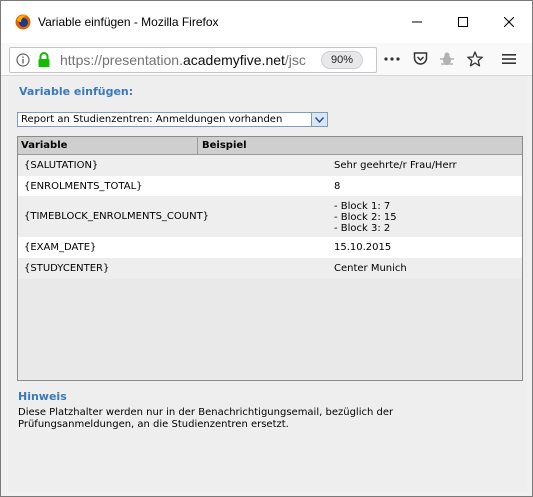  Describe the element at coordinates (363, 247) in the screenshot. I see `example-cell: 15.10.2015` at that location.